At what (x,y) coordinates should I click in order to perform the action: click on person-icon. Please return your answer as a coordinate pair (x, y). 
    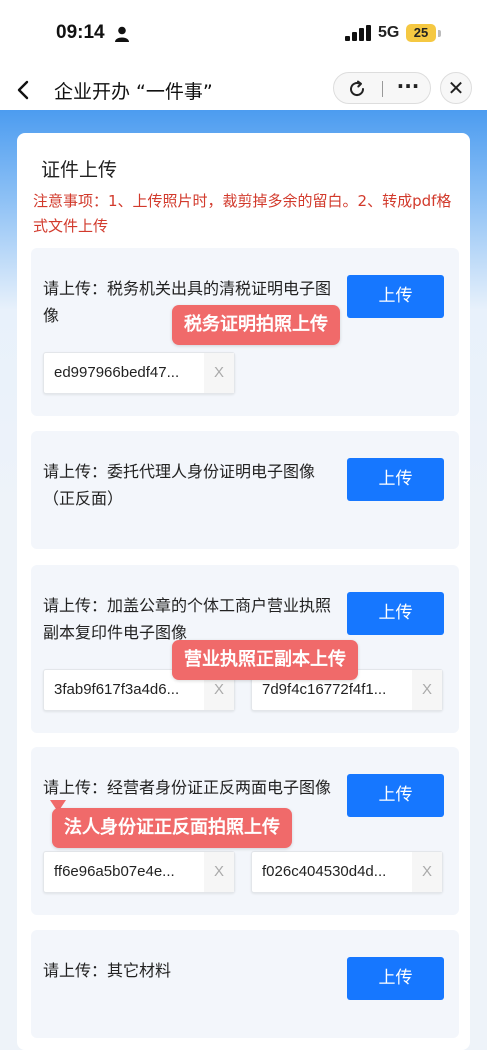
    Looking at the image, I should click on (122, 34).